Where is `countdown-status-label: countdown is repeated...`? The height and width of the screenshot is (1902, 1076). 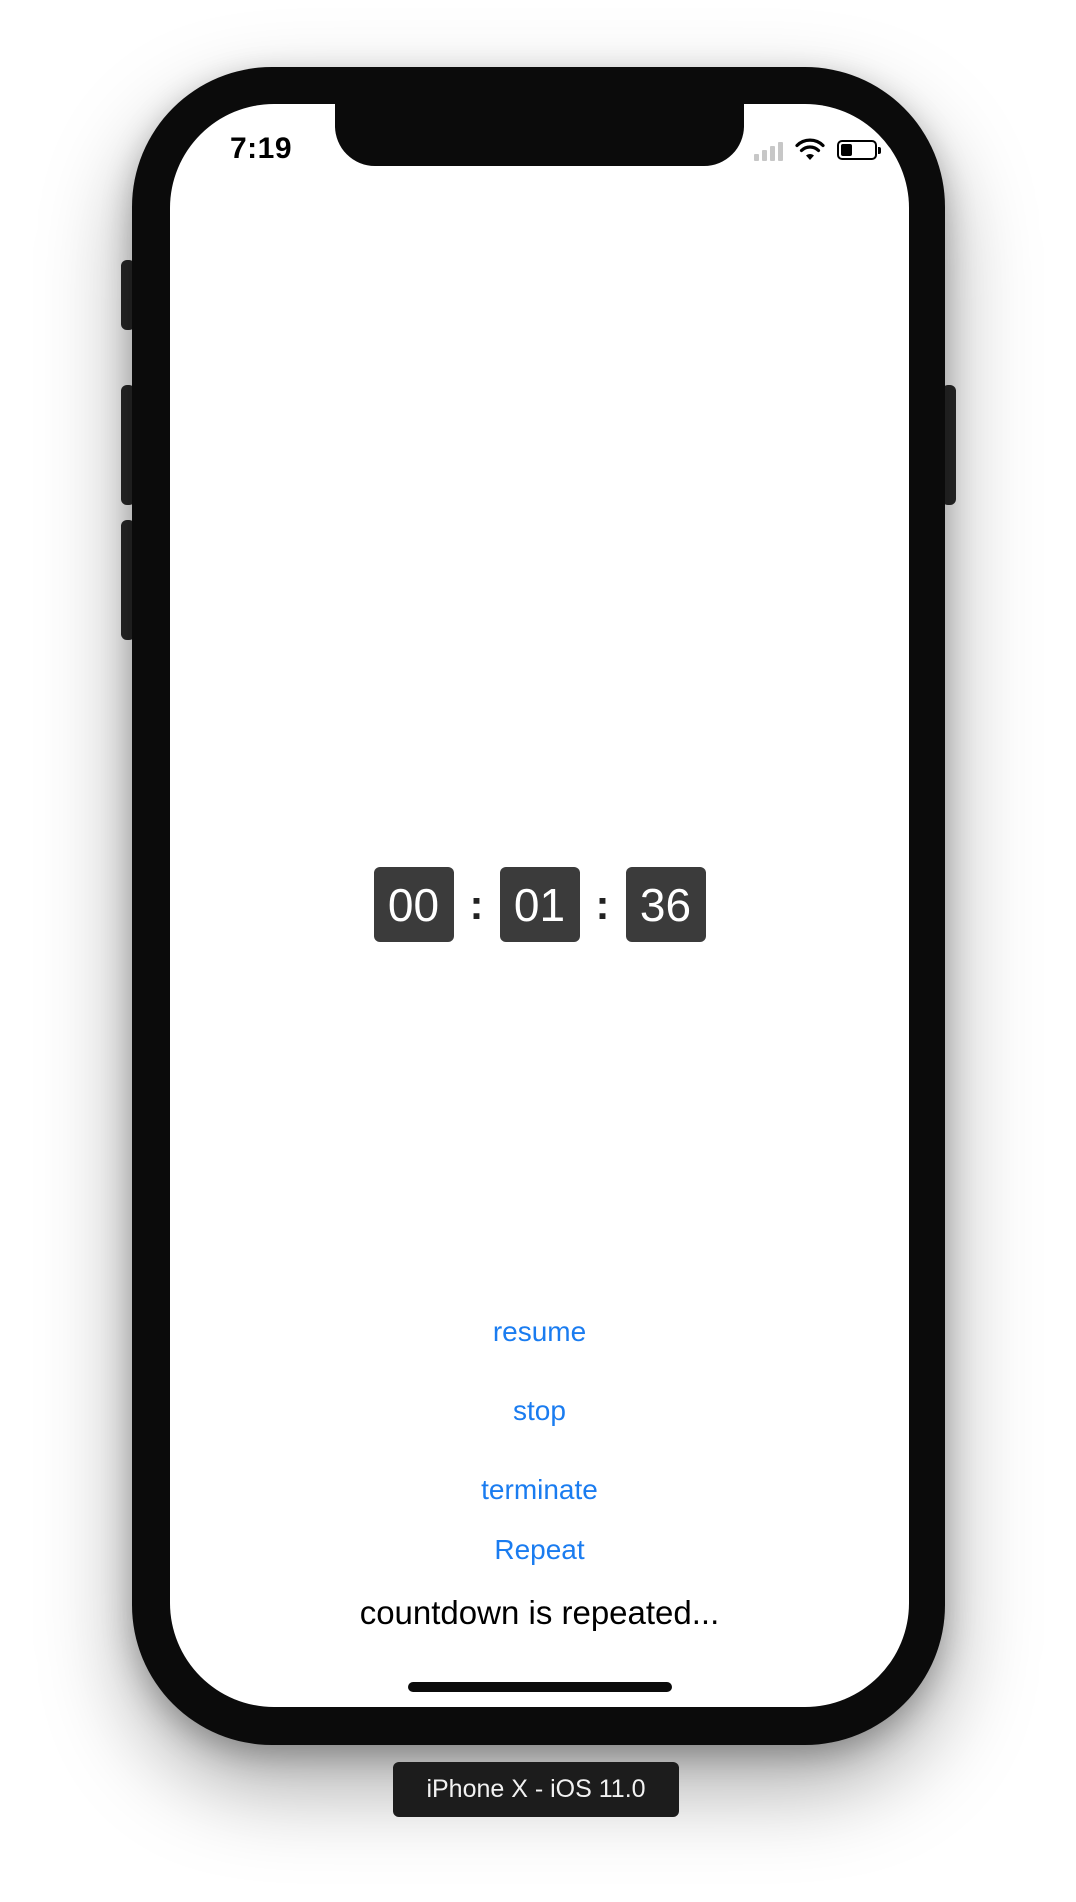
countdown-status-label: countdown is repeated... is located at coordinates (539, 1612).